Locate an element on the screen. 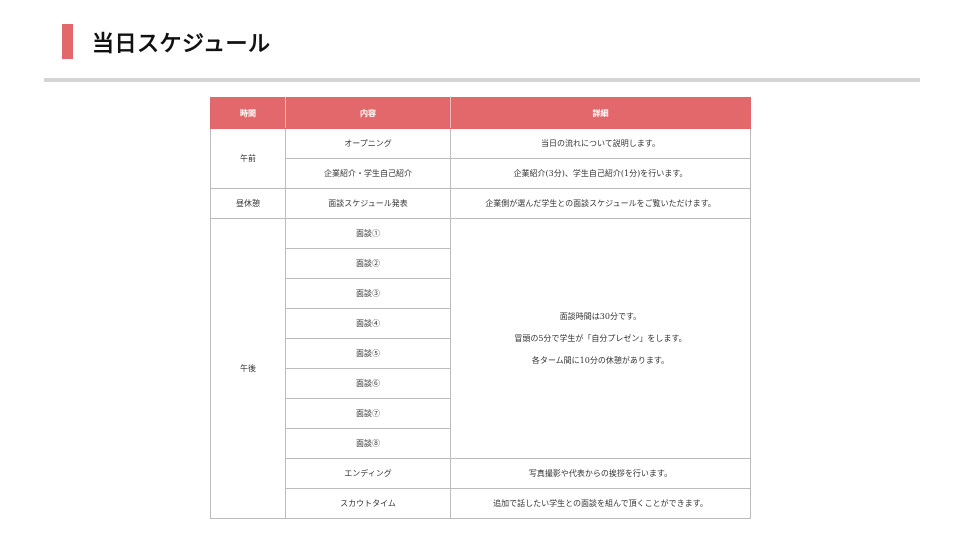 This screenshot has height=540, width=960. content-cell: スカウトタイム is located at coordinates (368, 503).